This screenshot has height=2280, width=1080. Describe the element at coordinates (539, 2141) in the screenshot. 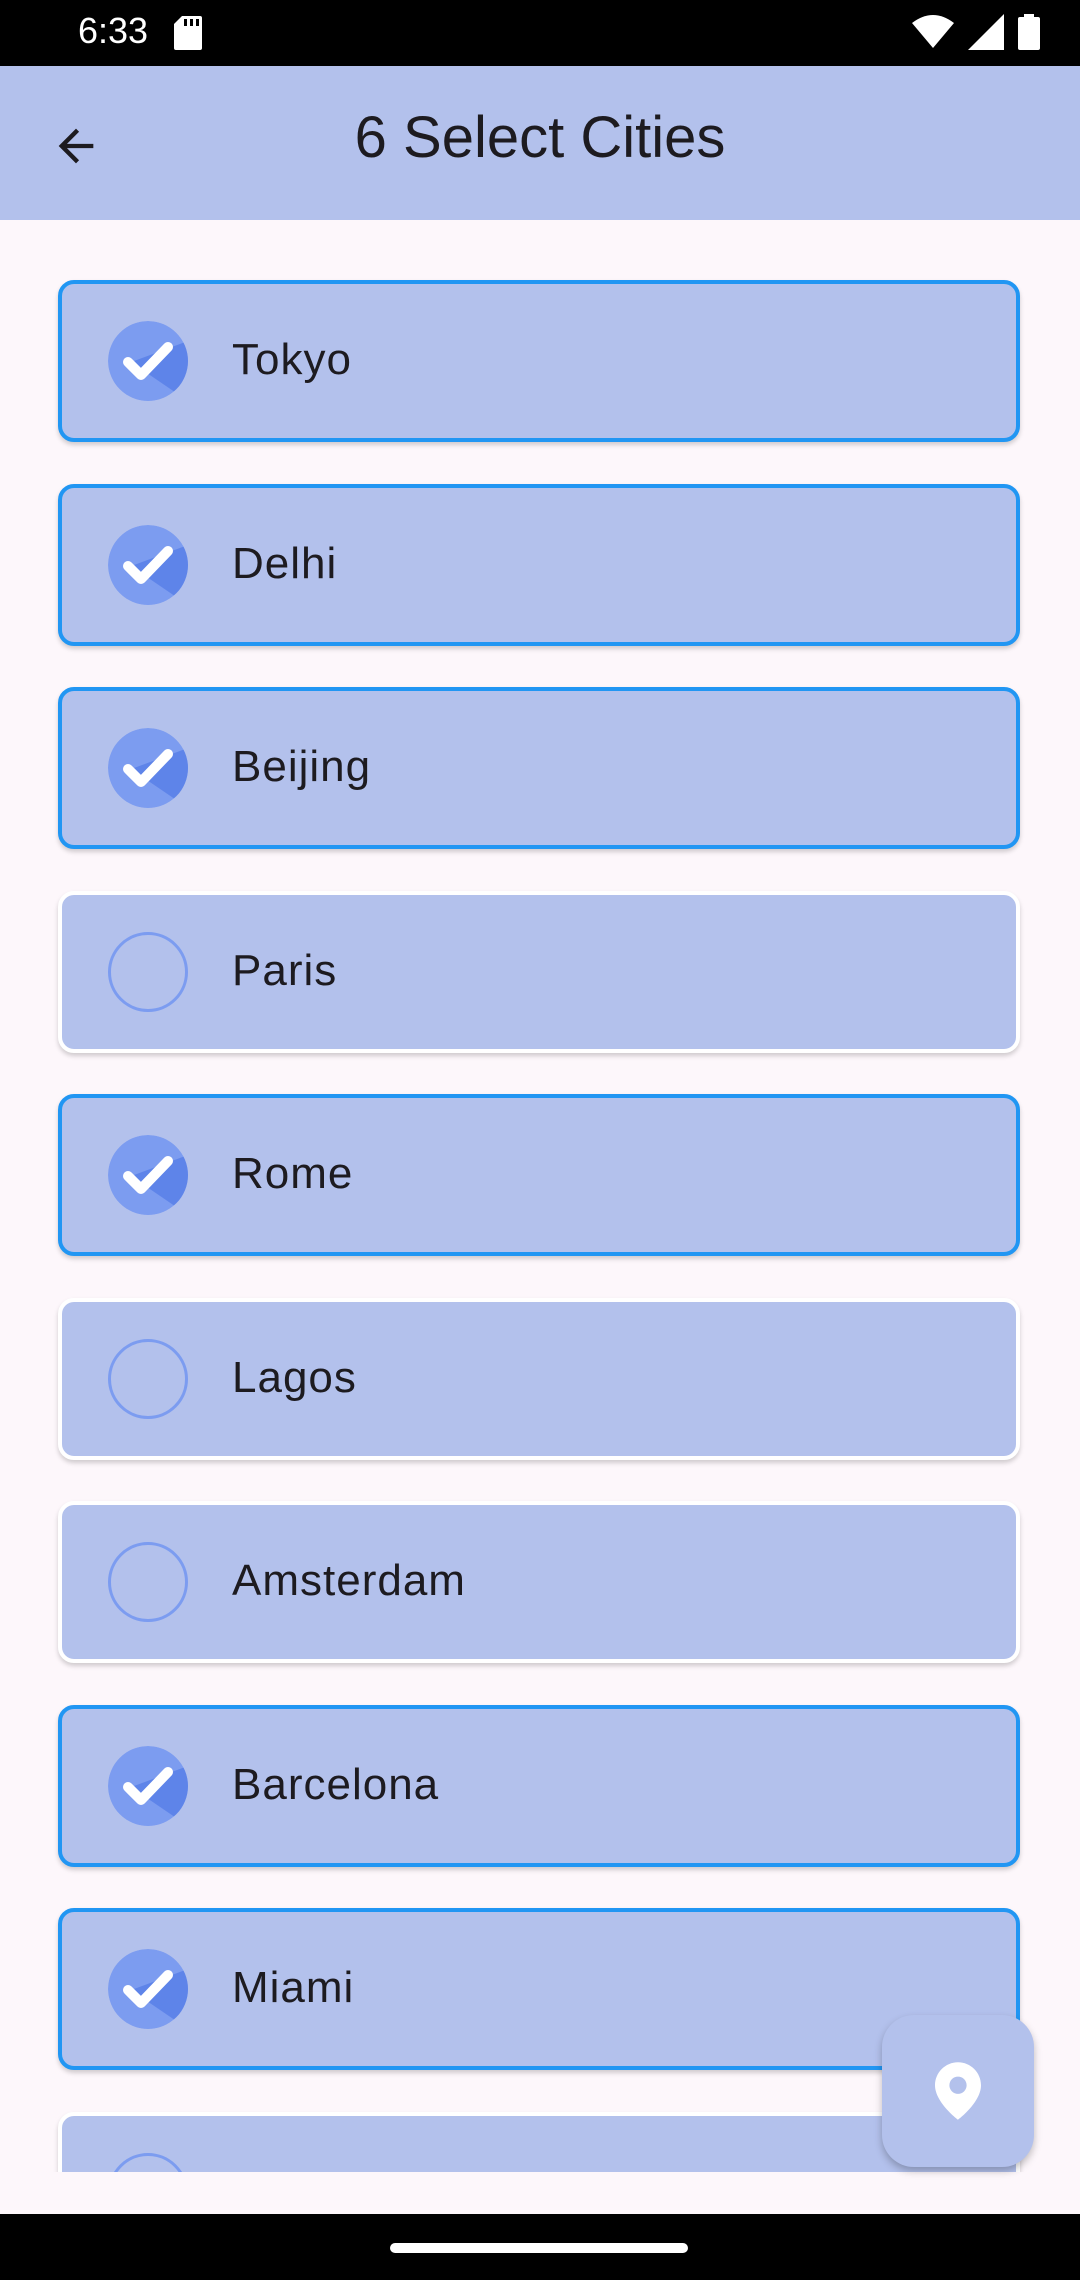

I see `city-card` at that location.